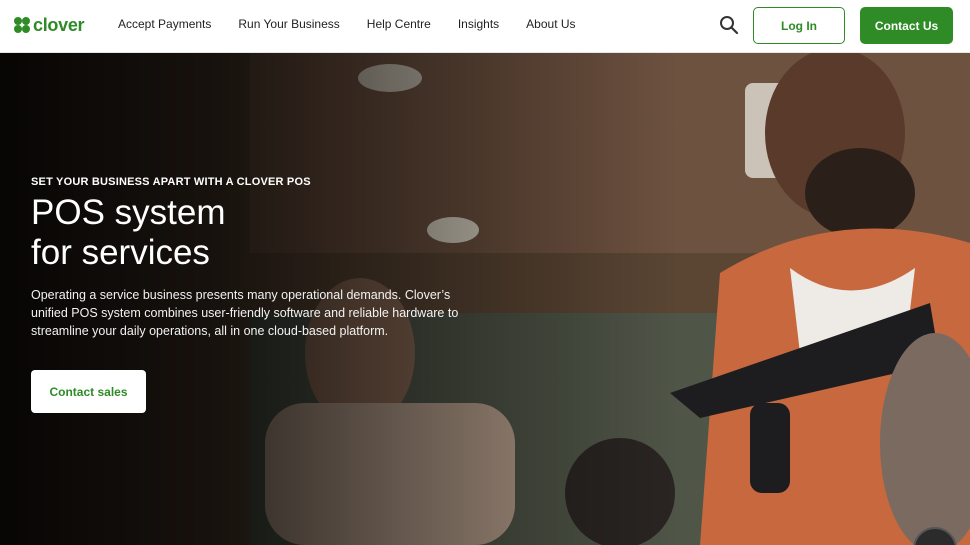 This screenshot has width=970, height=545. I want to click on clover-logo: clover, so click(49, 25).